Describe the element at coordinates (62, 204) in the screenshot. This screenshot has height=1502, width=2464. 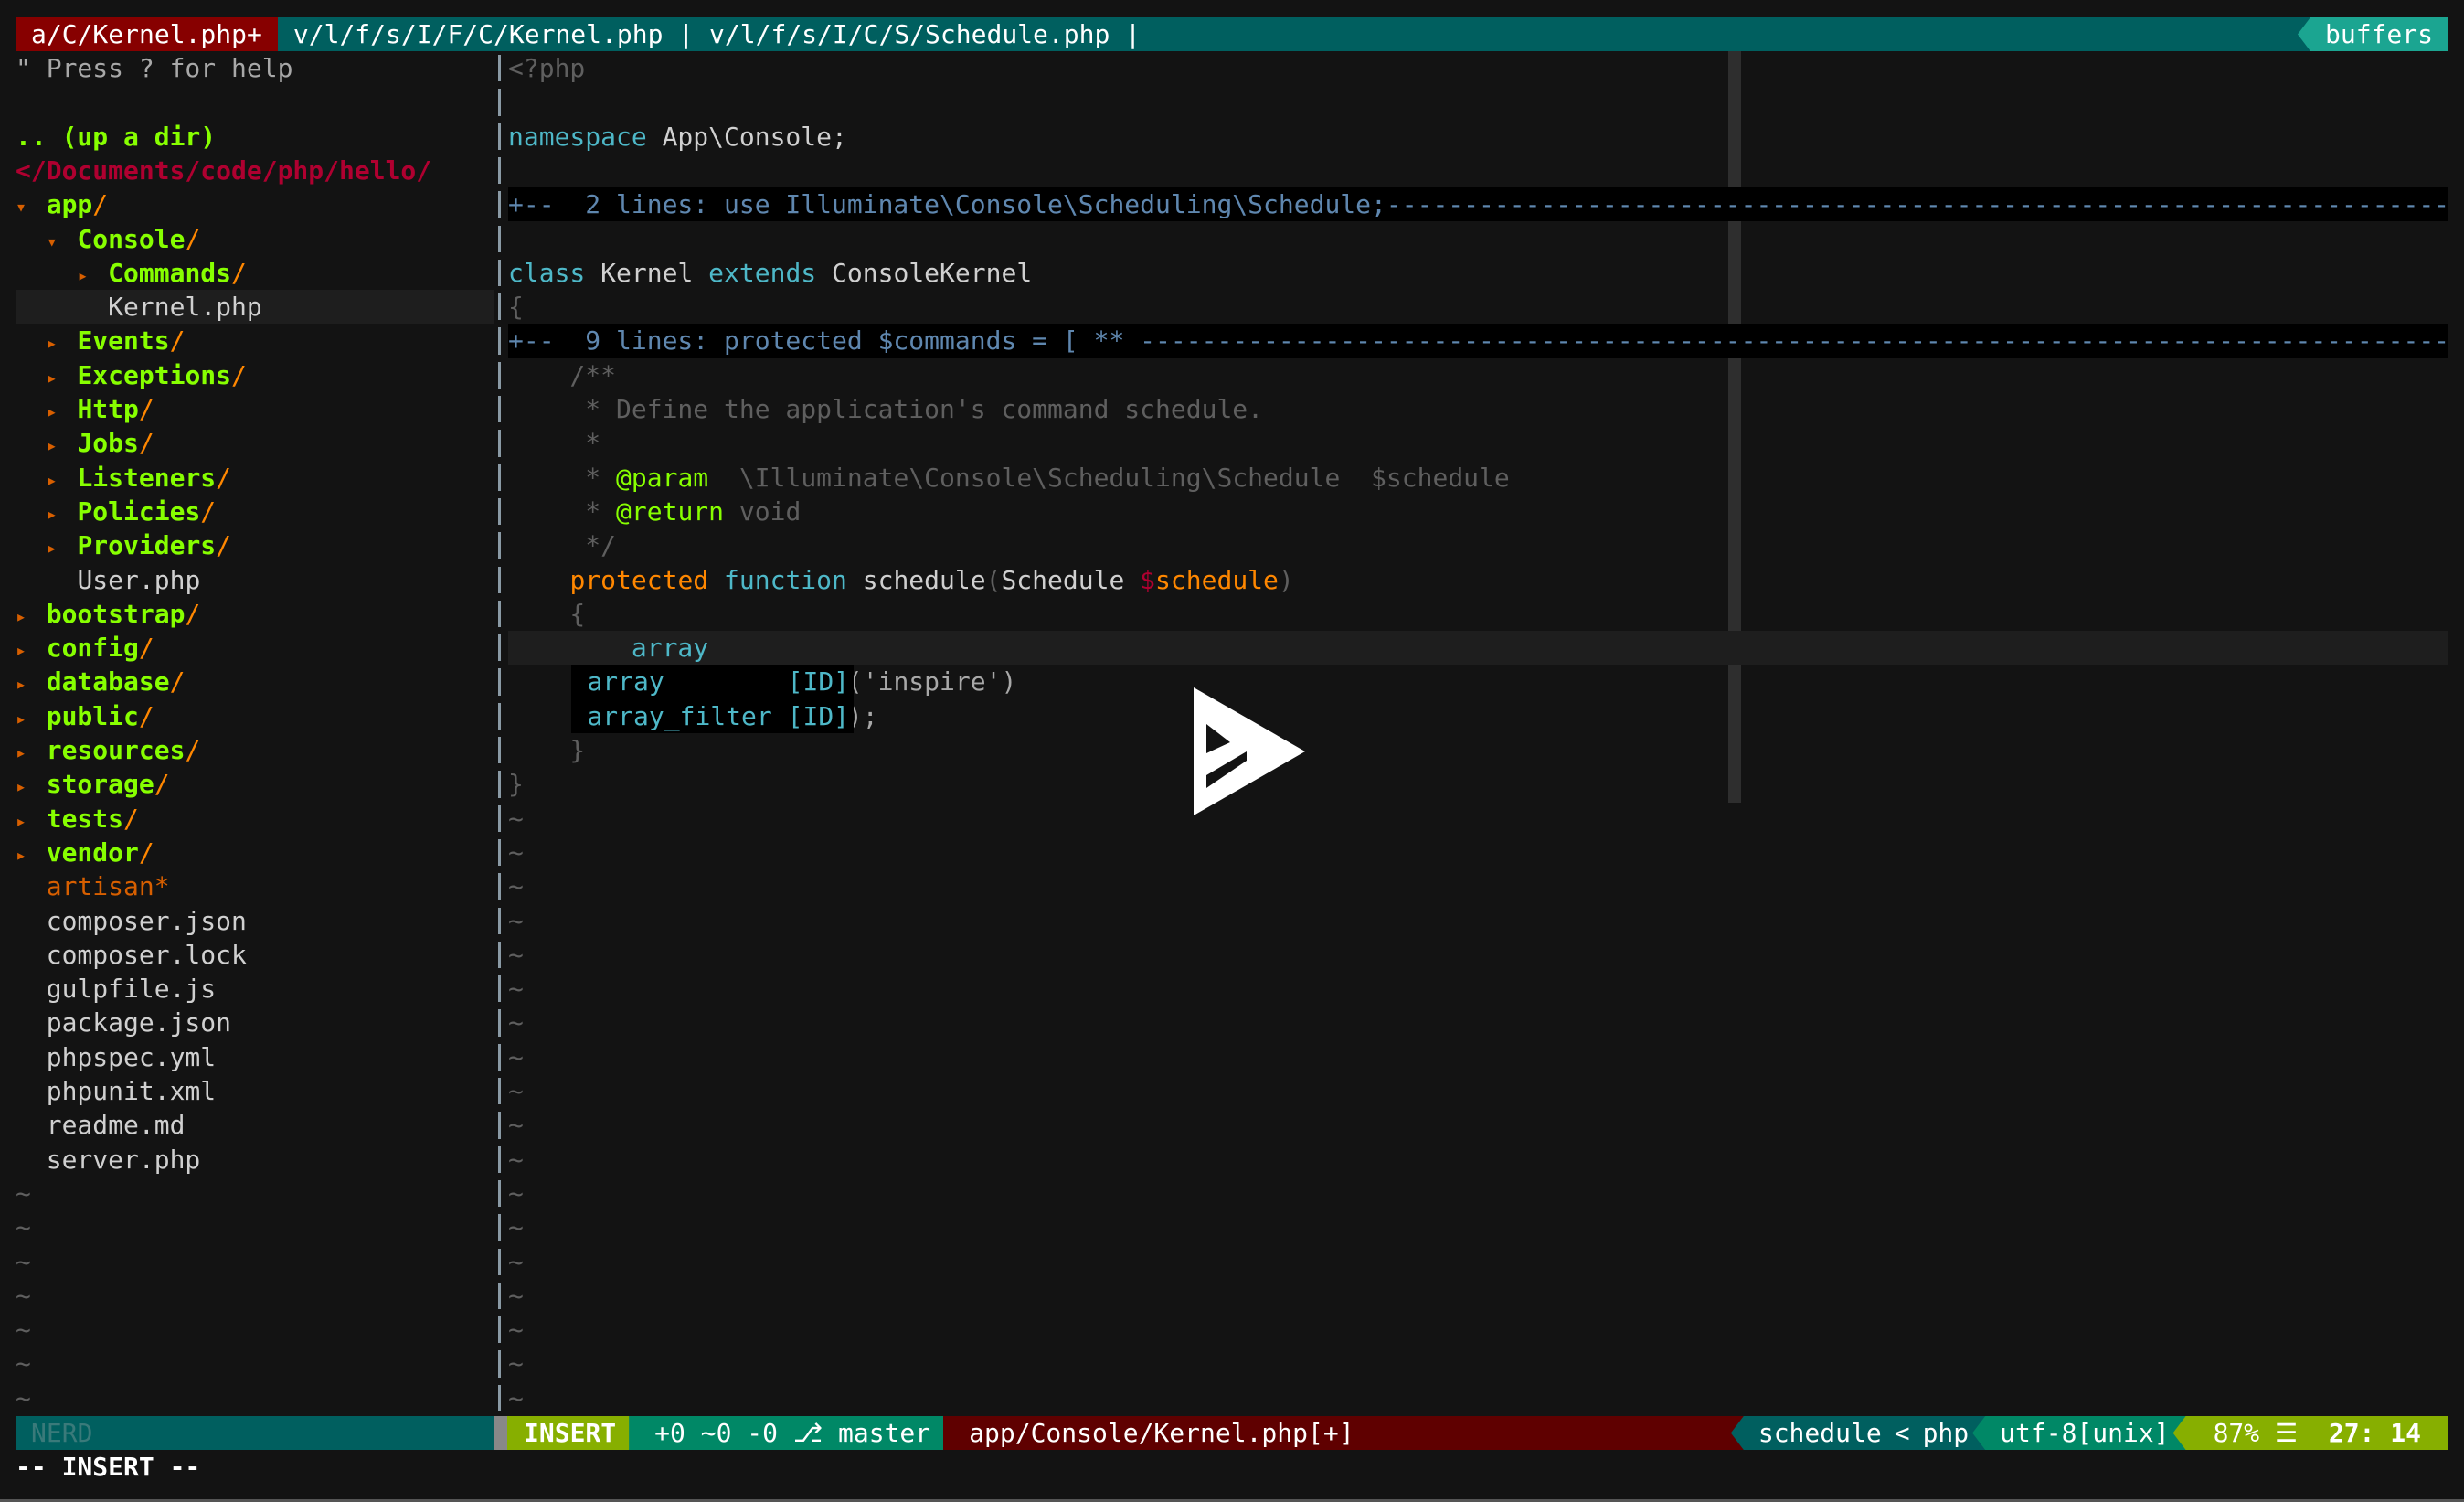
I see `tree-dir: ▾ app/` at that location.